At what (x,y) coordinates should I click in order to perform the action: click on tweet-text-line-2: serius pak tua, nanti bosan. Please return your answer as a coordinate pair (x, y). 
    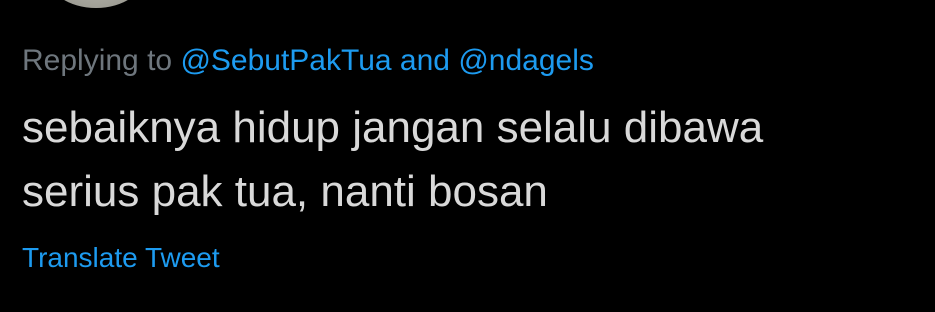
    Looking at the image, I should click on (285, 191).